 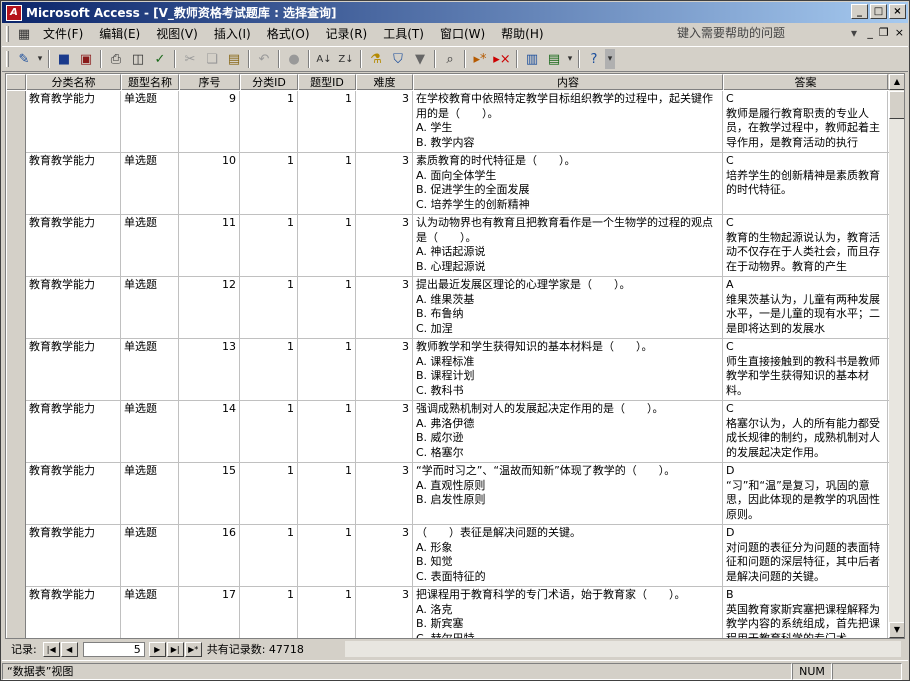 I want to click on scroll-down-icon: ▼, so click(x=896, y=630).